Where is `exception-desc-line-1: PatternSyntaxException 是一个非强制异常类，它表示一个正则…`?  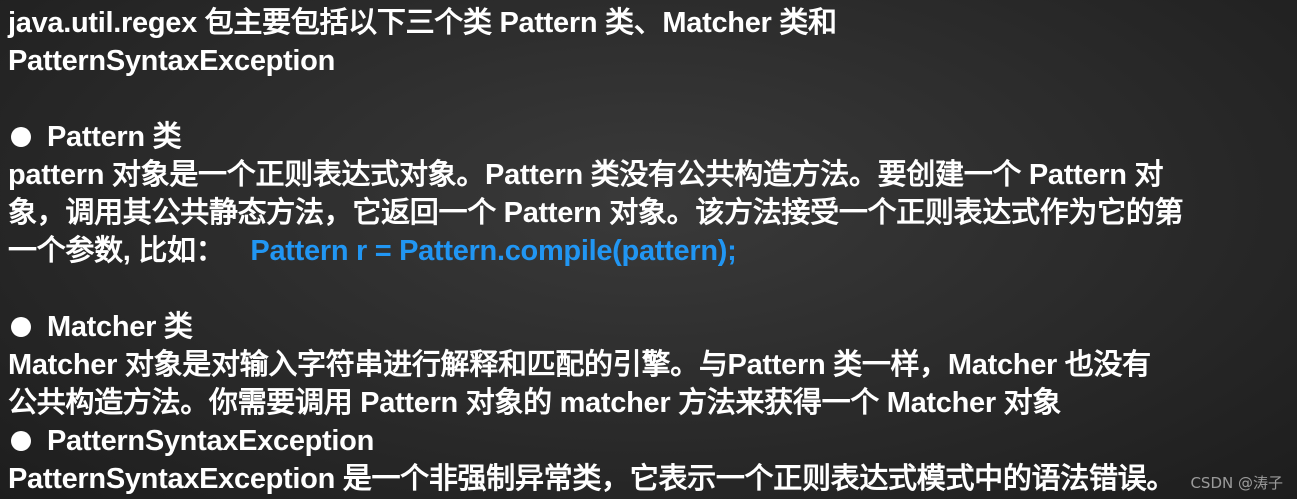
exception-desc-line-1: PatternSyntaxException 是一个非强制异常类，它表示一个正则… is located at coordinates (592, 479).